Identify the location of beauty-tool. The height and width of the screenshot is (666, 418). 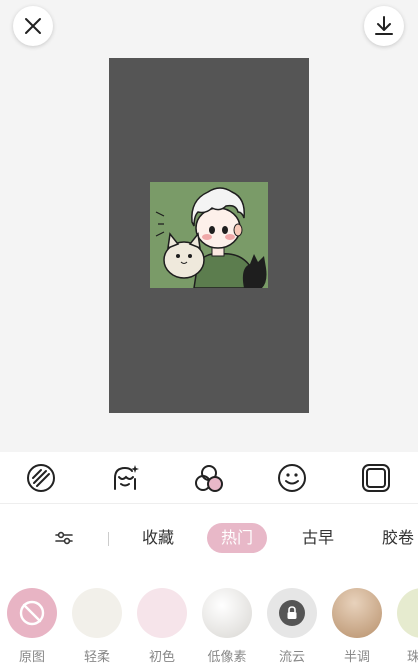
(125, 478).